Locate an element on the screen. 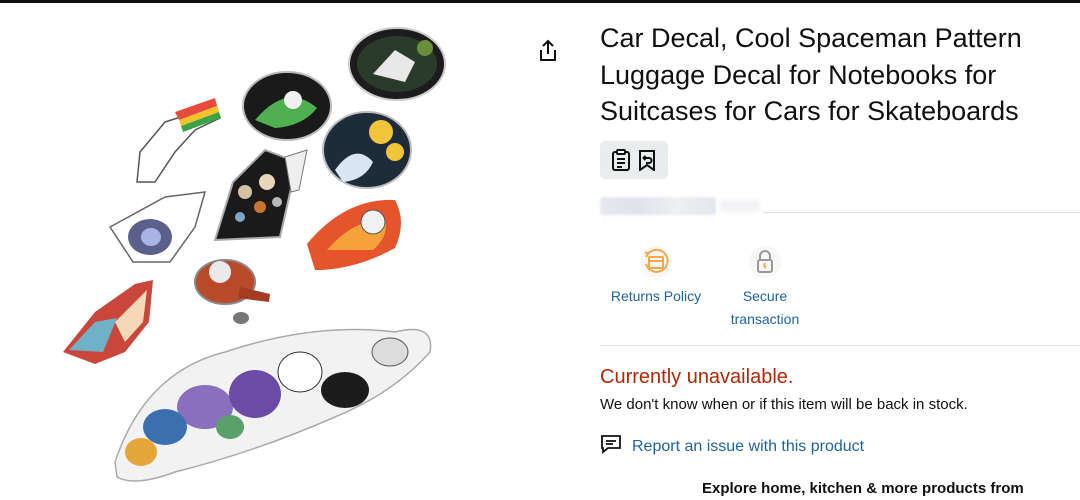 This screenshot has height=500, width=1080. top-border is located at coordinates (540, 1).